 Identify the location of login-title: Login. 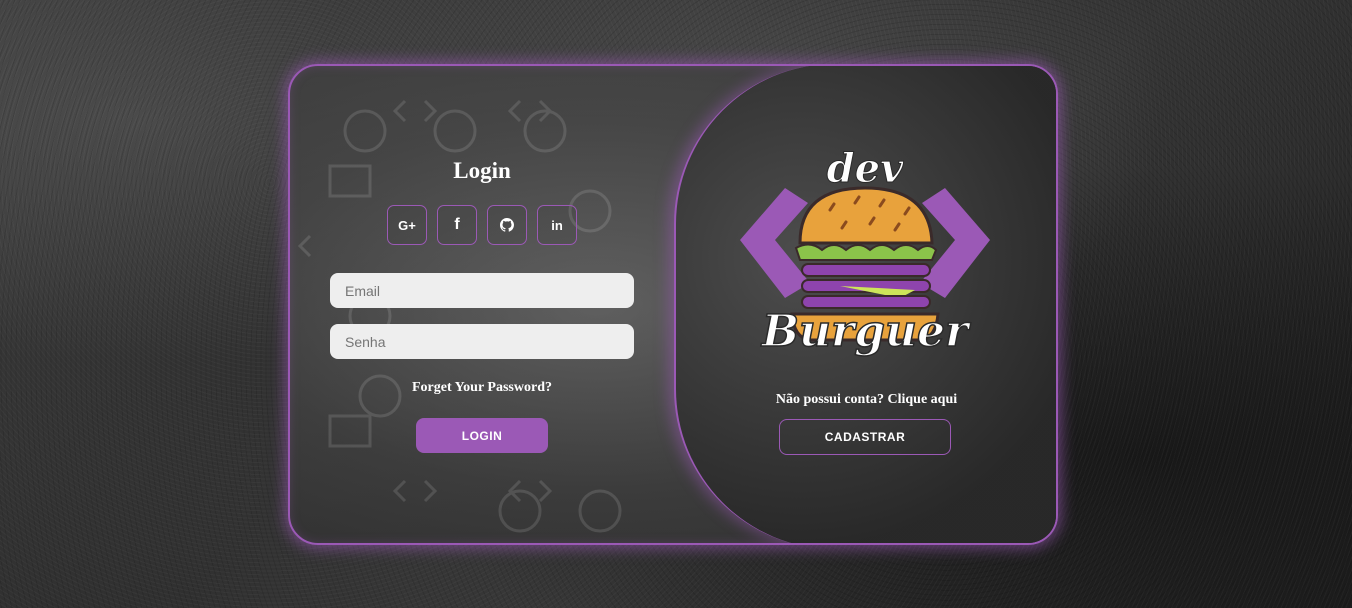
(482, 170).